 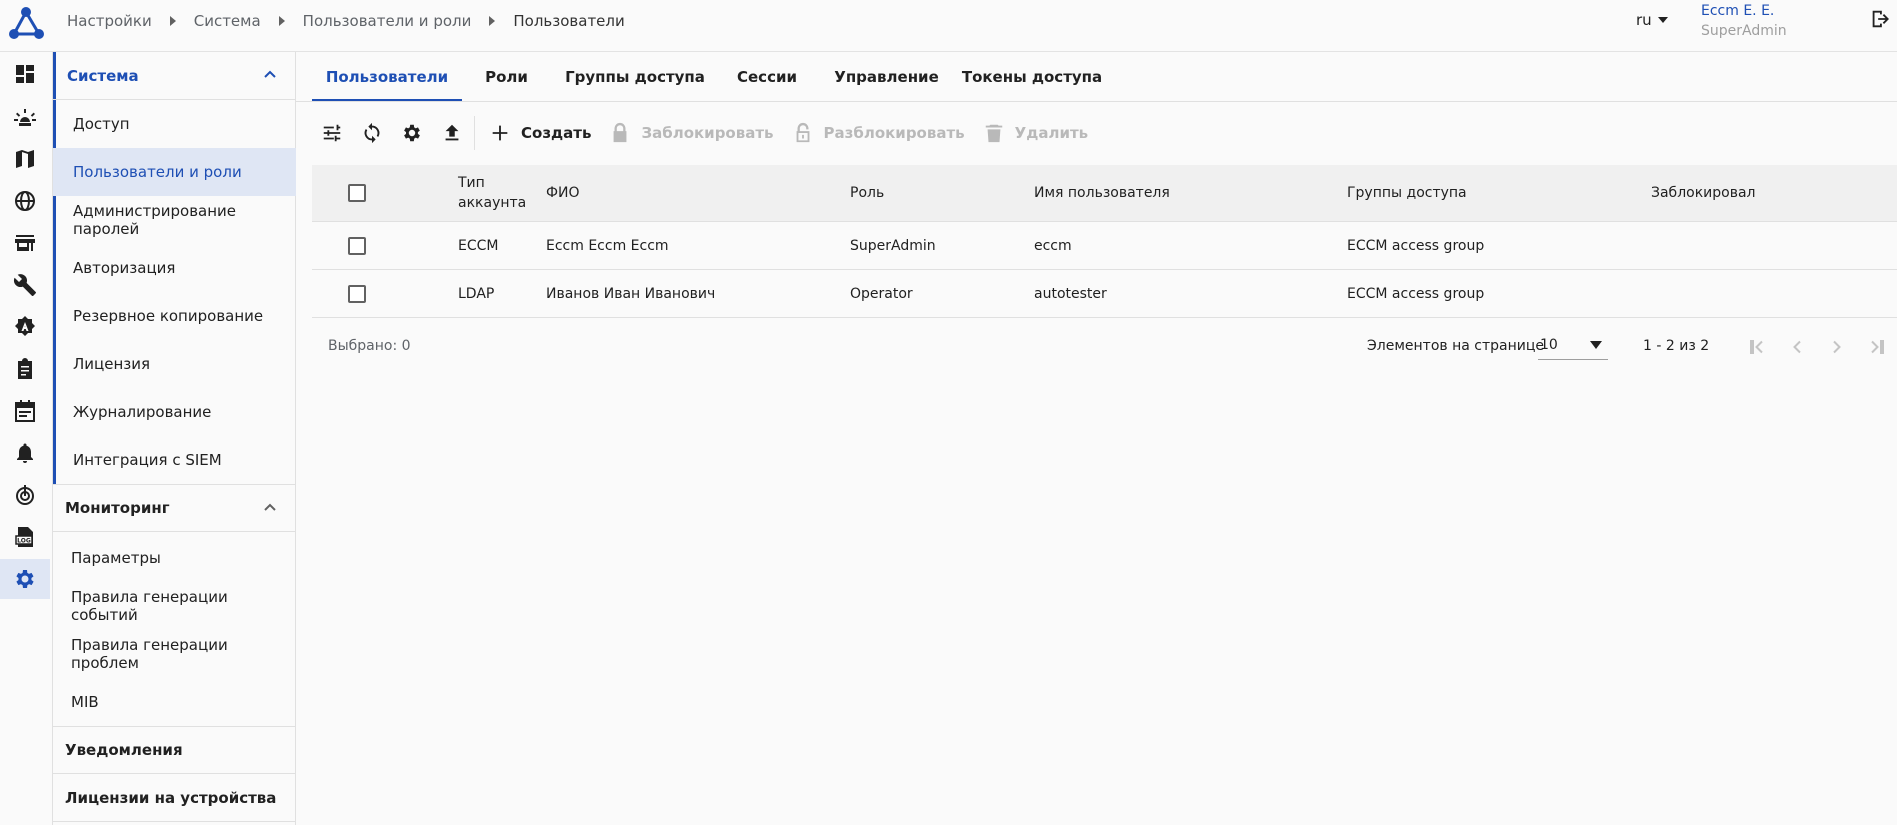 What do you see at coordinates (174, 76) in the screenshot?
I see `section-system-header: Система` at bounding box center [174, 76].